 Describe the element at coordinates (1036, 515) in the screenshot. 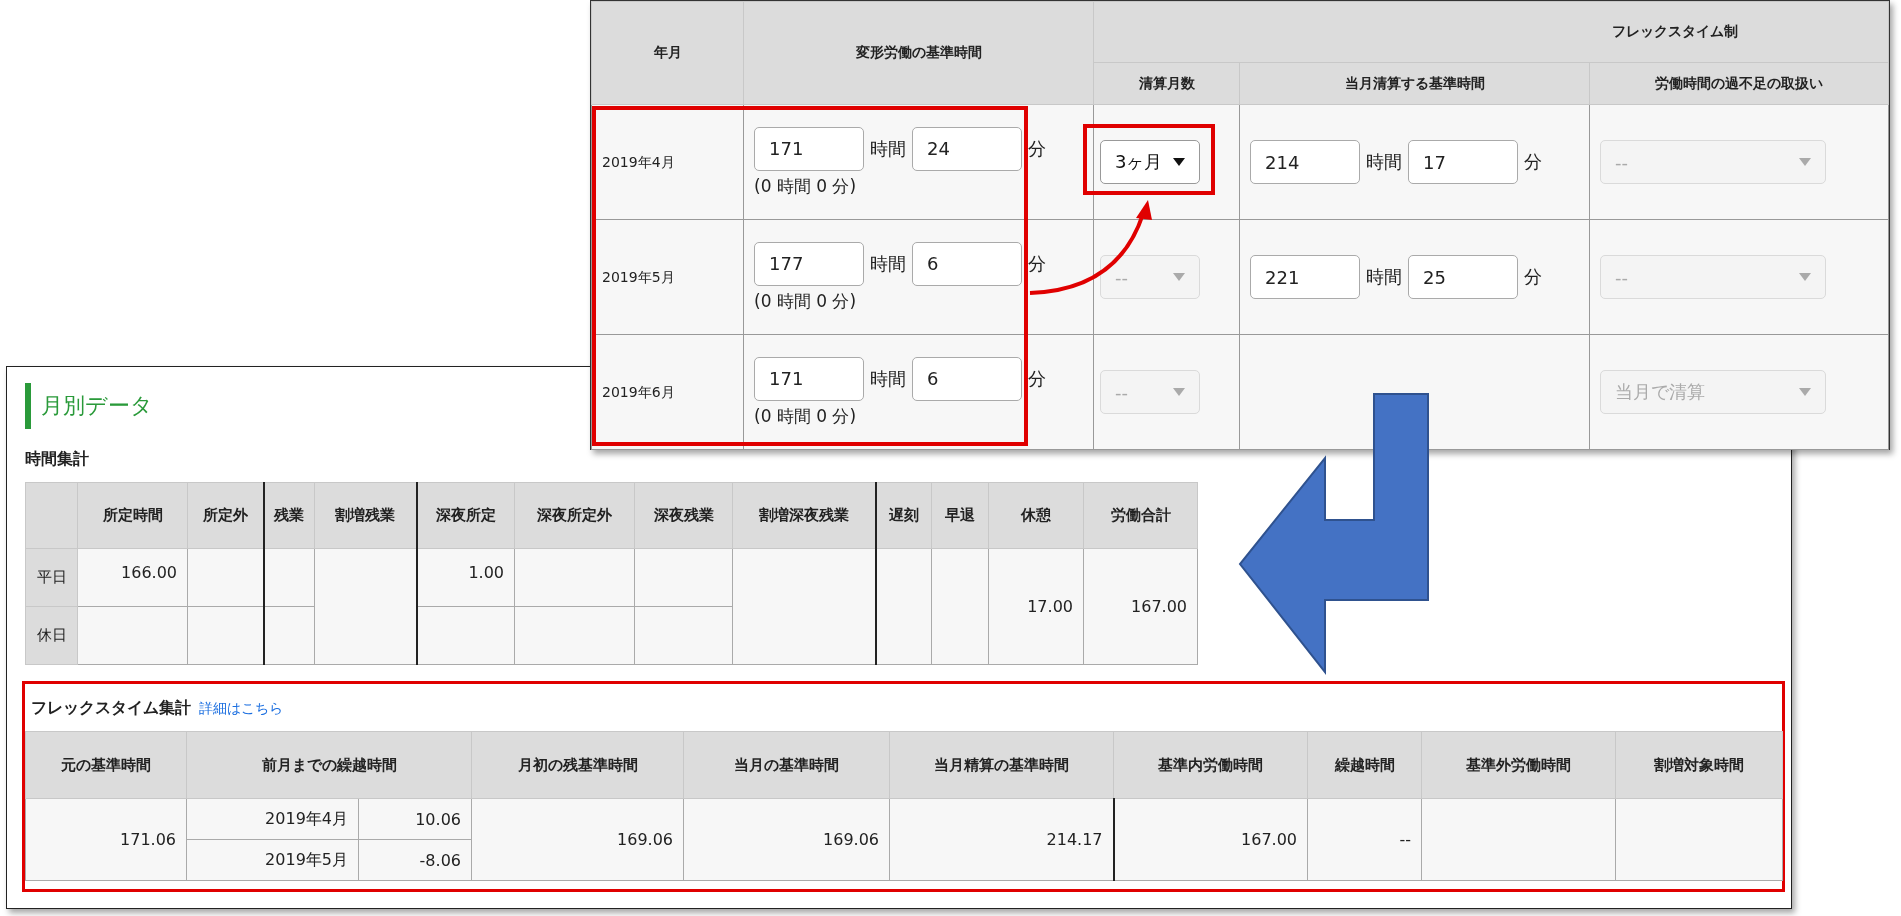

I see `column-header: 休憩` at that location.